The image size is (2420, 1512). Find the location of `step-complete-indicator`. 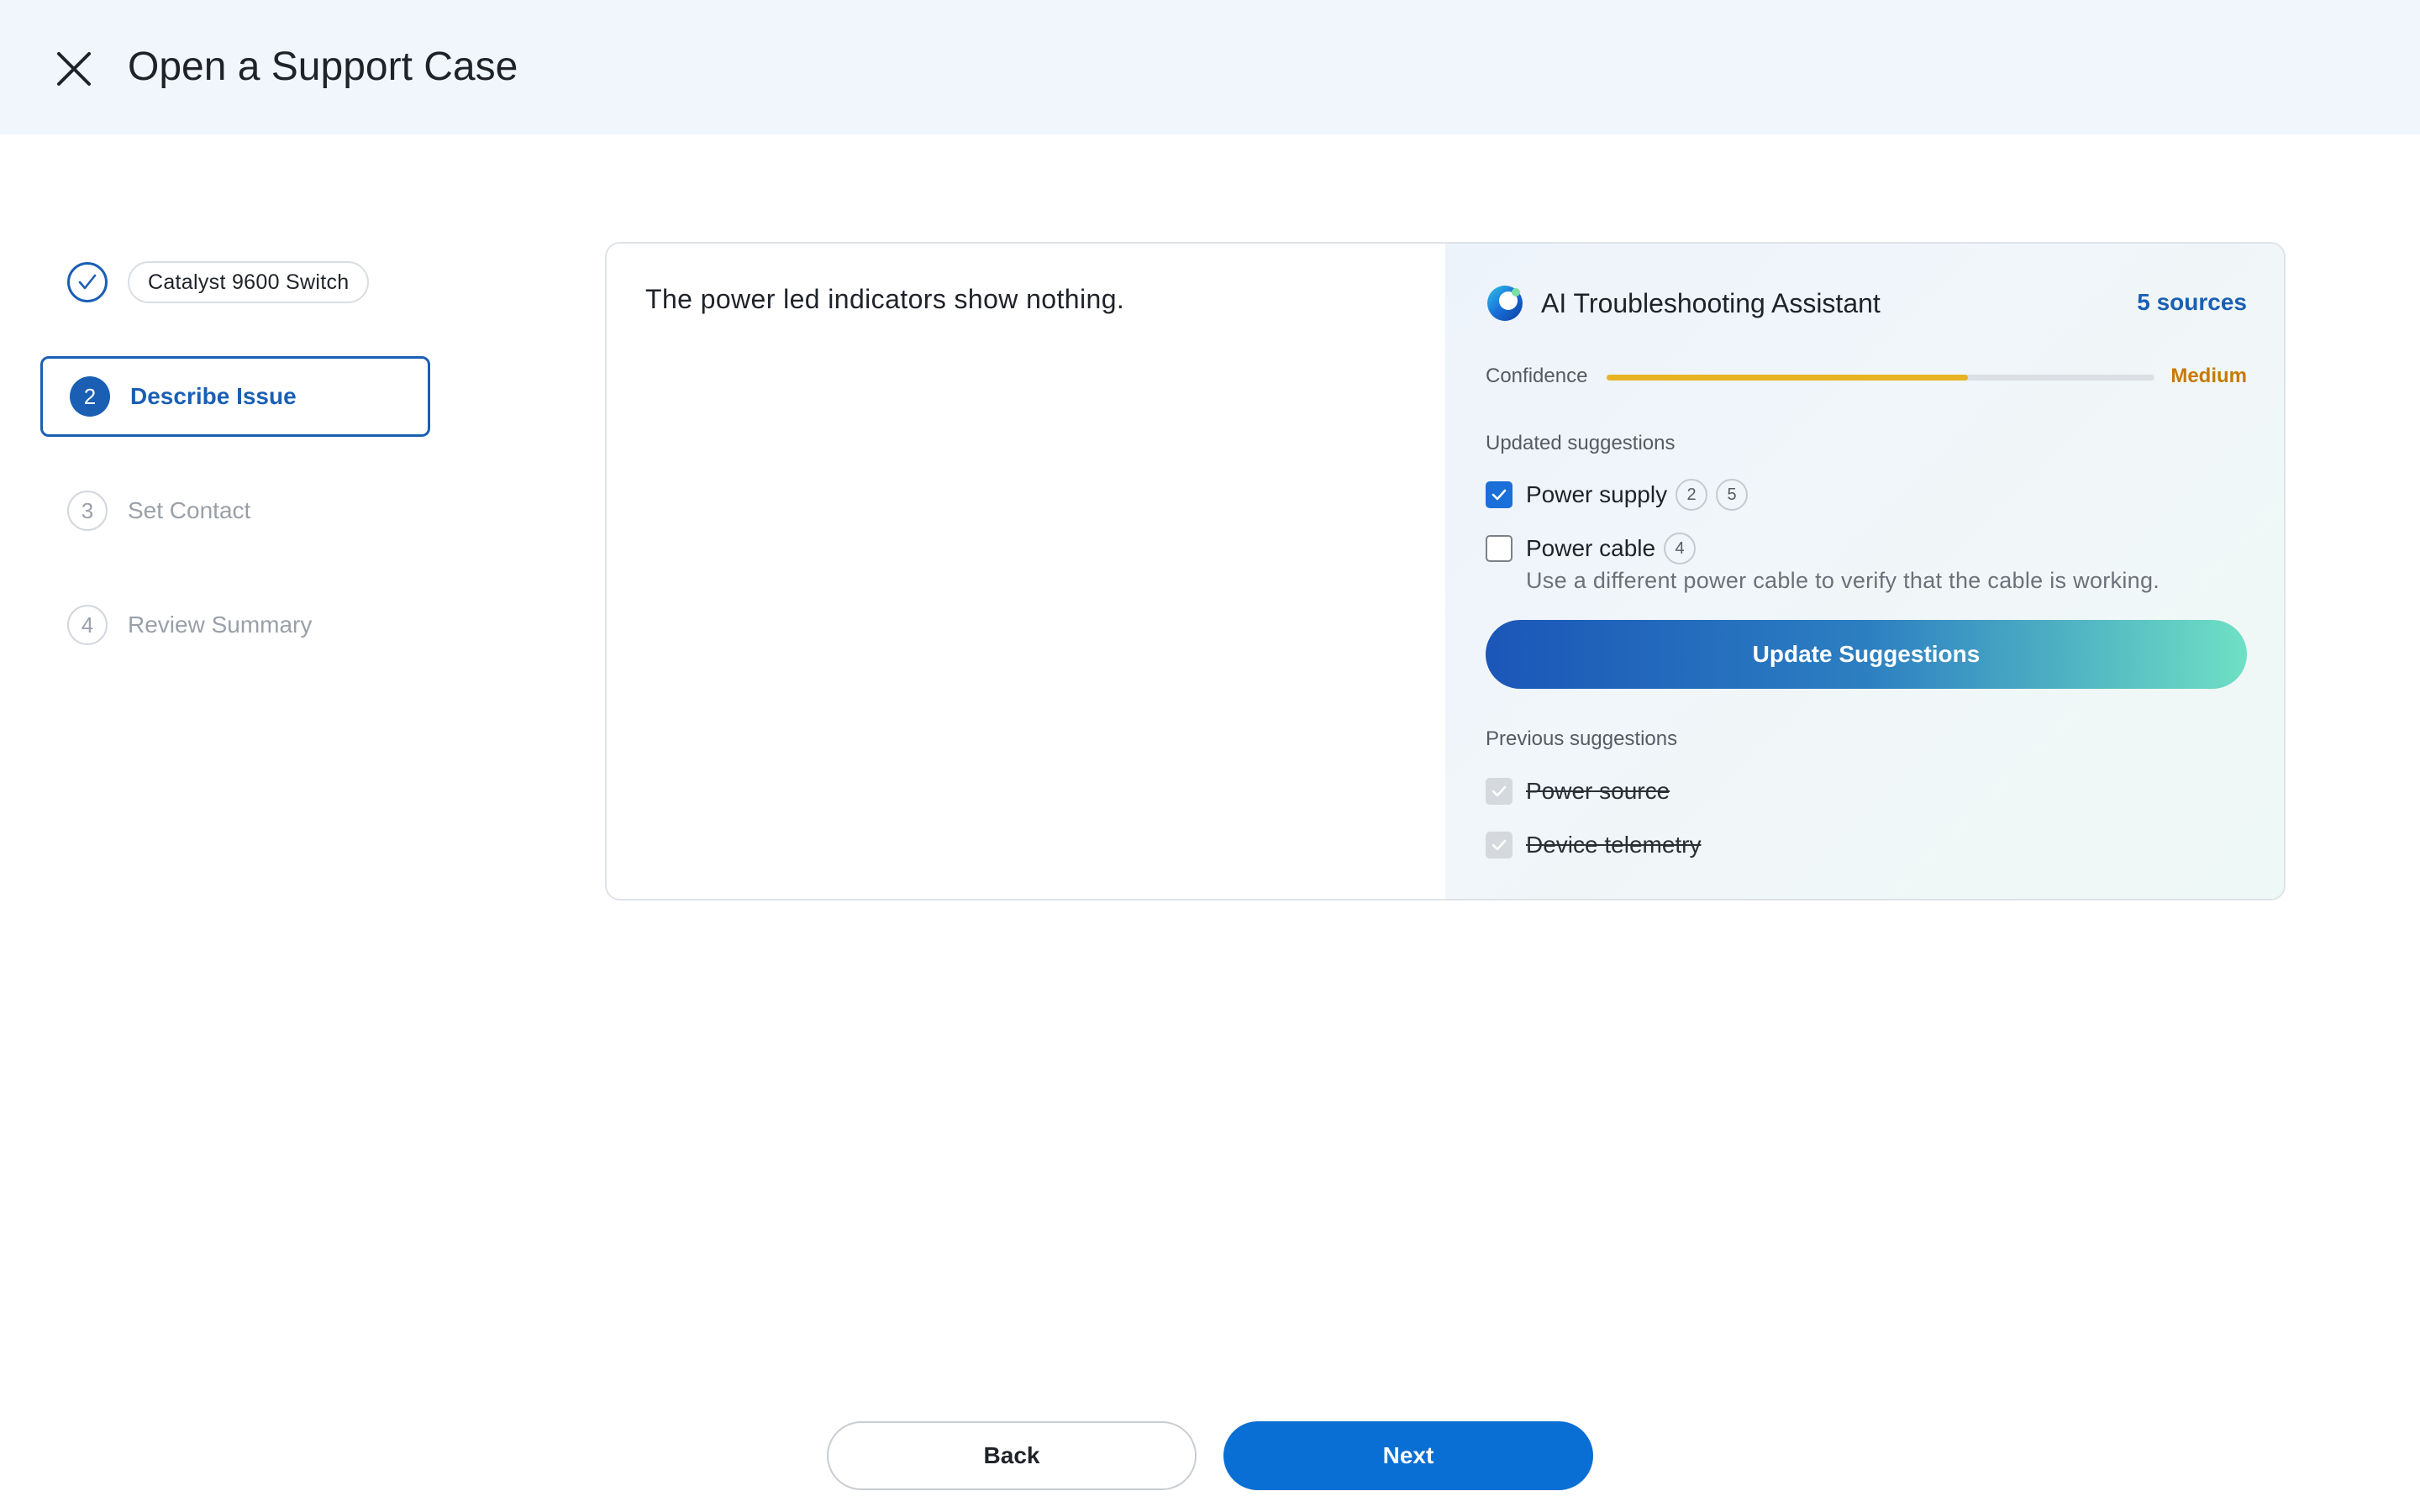

step-complete-indicator is located at coordinates (87, 282).